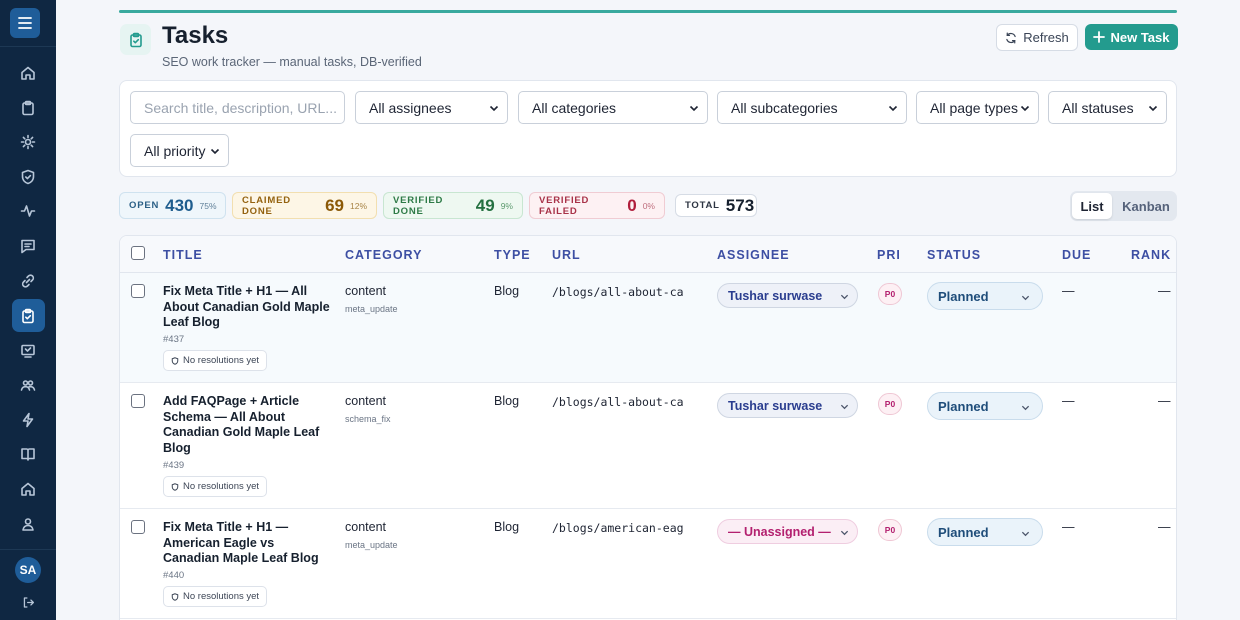 This screenshot has width=1240, height=620. What do you see at coordinates (28, 142) in the screenshot?
I see `sidebar-item-settings` at bounding box center [28, 142].